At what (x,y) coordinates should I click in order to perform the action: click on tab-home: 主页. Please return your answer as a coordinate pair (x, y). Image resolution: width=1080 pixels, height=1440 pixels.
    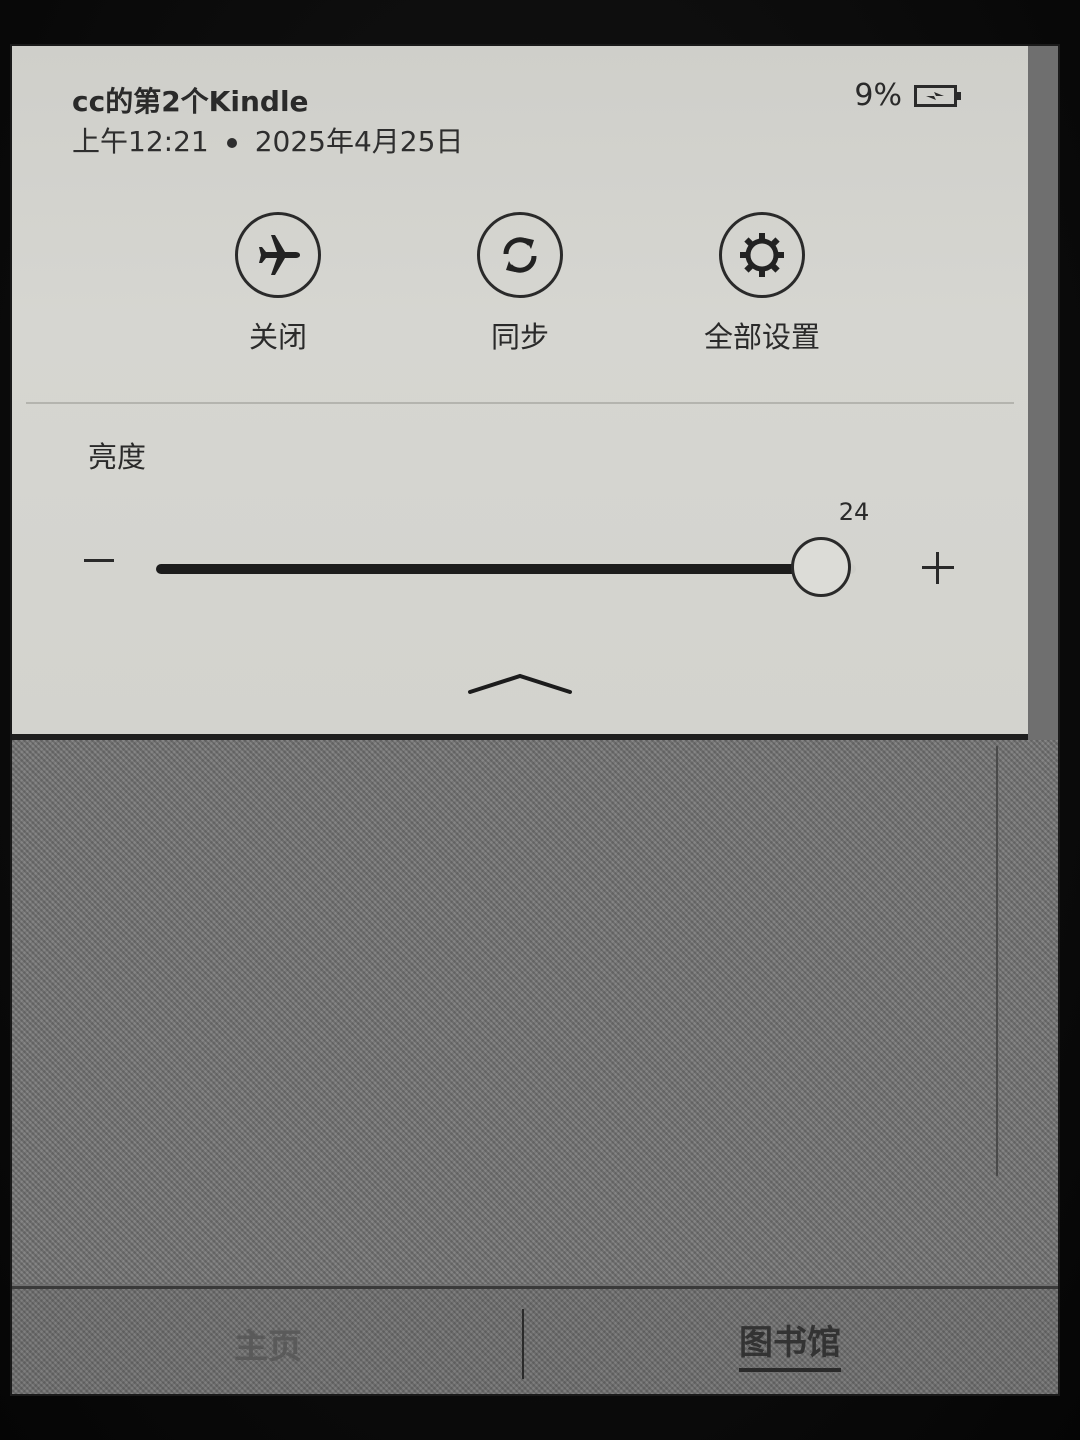
    Looking at the image, I should click on (268, 1341).